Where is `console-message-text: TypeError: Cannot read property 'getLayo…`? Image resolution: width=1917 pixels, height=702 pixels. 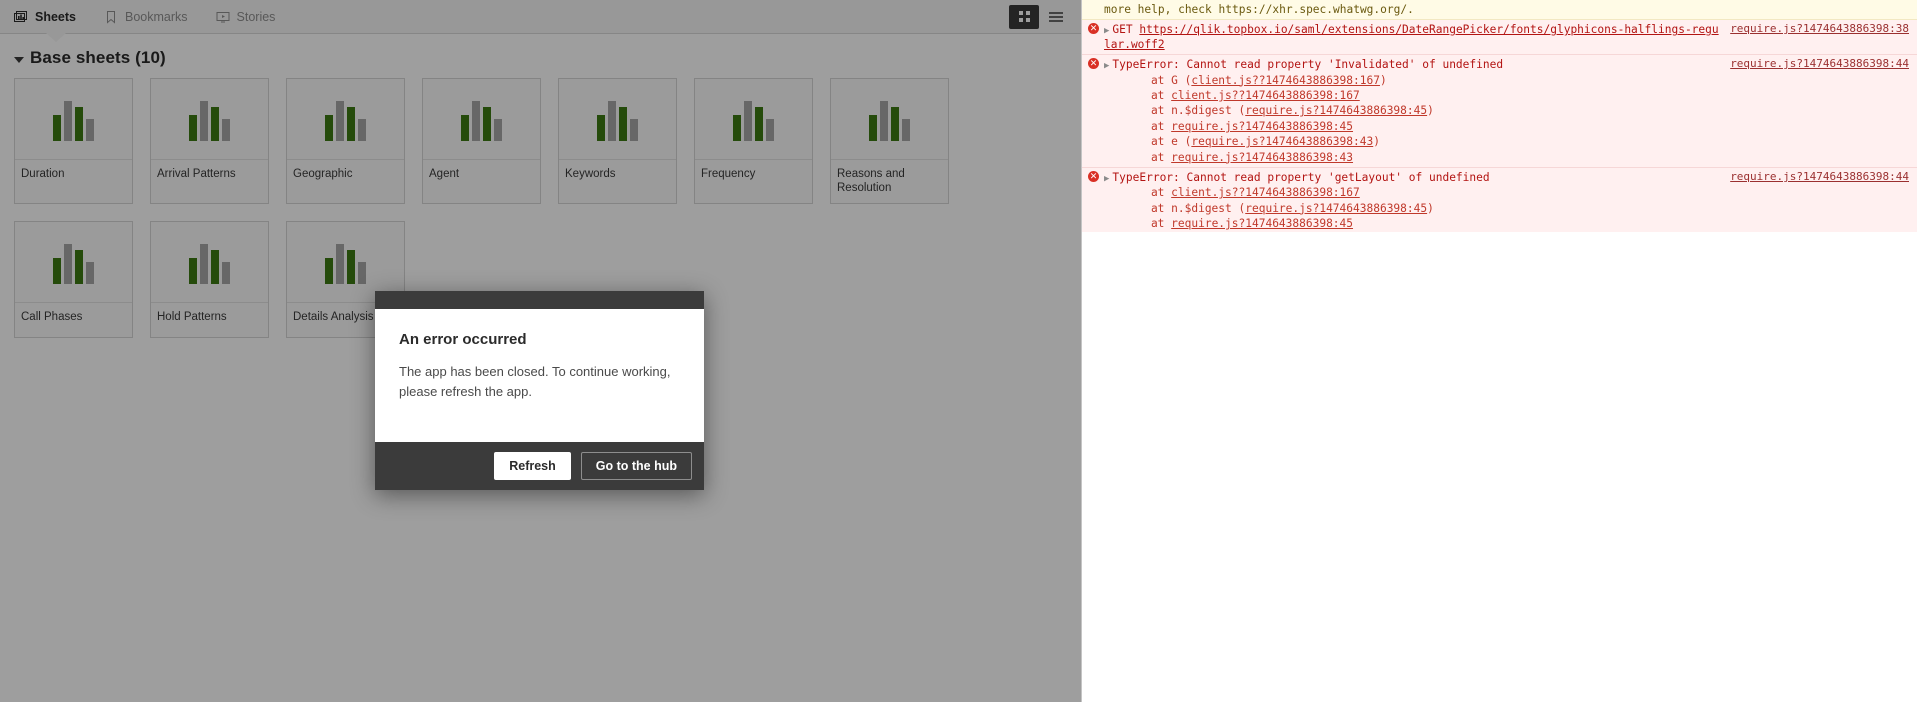 console-message-text: TypeError: Cannot read property 'getLayo… is located at coordinates (1301, 178).